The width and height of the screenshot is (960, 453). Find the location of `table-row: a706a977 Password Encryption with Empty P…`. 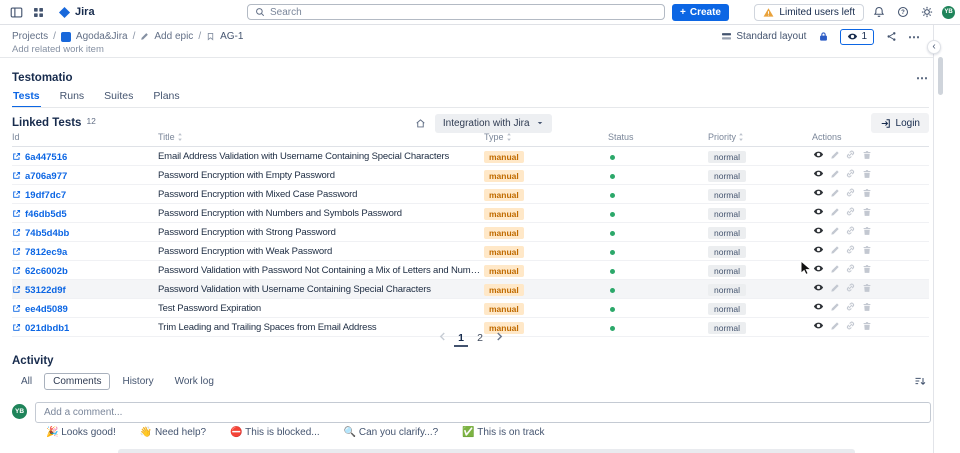

table-row: a706a977 Password Encryption with Empty P… is located at coordinates (470, 175).